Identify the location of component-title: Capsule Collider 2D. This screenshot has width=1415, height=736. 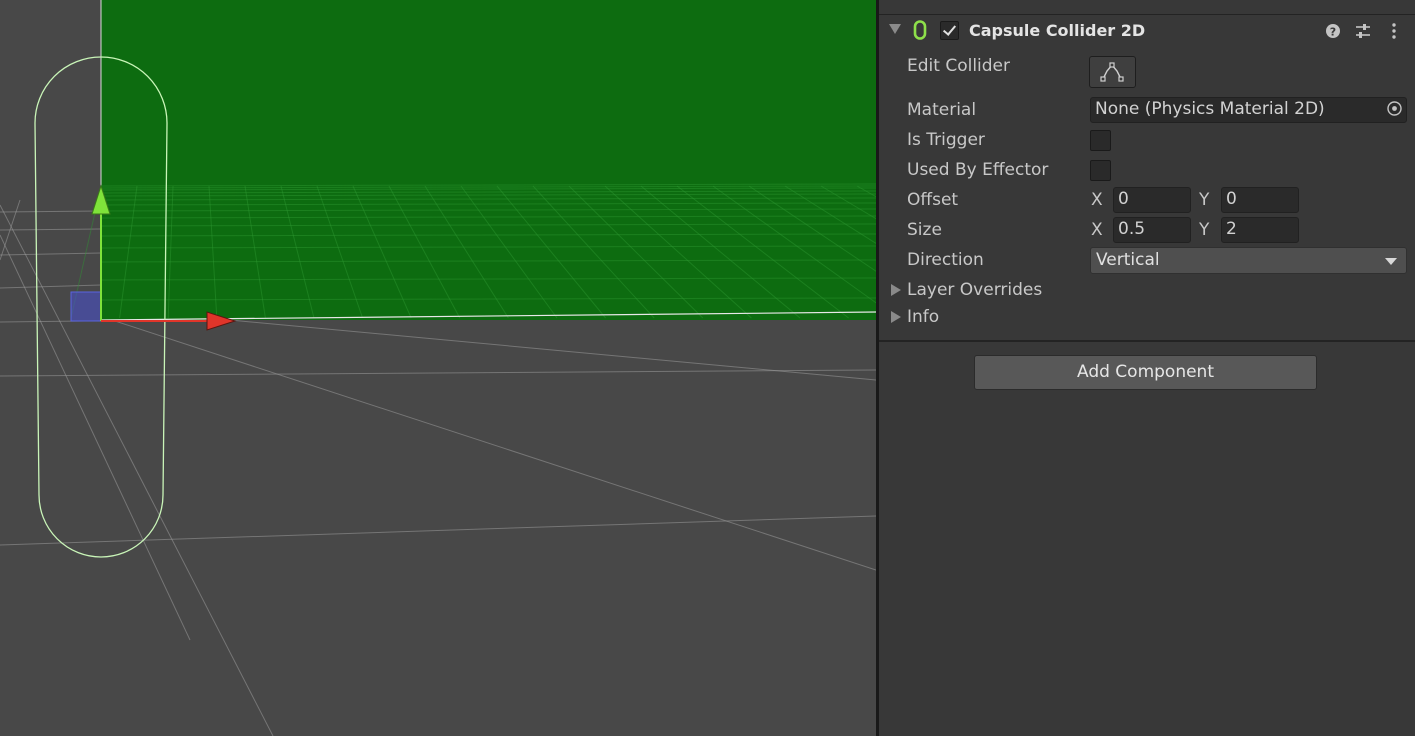
(1057, 30).